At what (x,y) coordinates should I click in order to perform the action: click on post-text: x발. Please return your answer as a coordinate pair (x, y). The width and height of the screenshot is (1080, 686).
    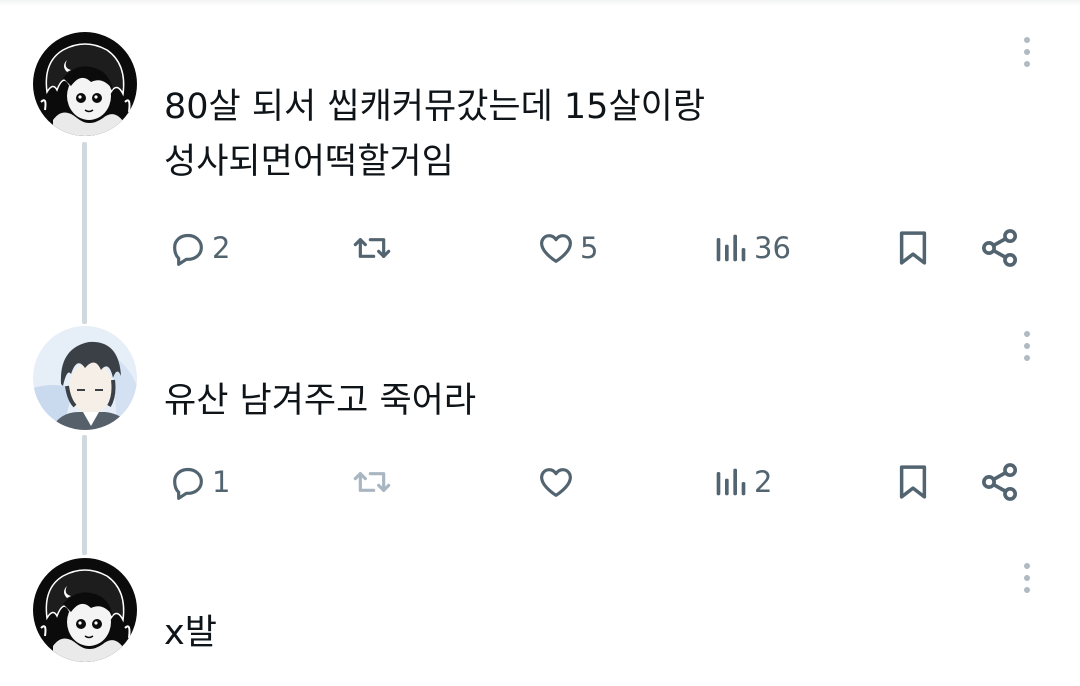
    Looking at the image, I should click on (190, 633).